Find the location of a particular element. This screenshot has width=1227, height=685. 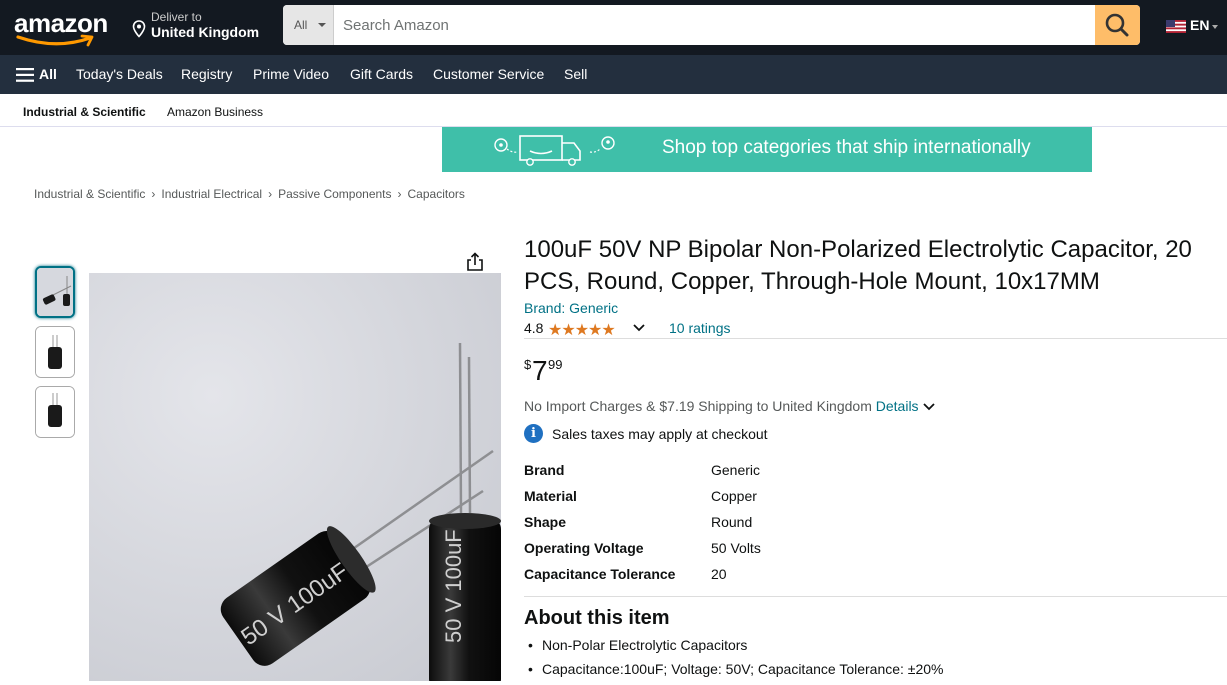

breadcrumb-item: Industrial Electrical is located at coordinates (211, 194).